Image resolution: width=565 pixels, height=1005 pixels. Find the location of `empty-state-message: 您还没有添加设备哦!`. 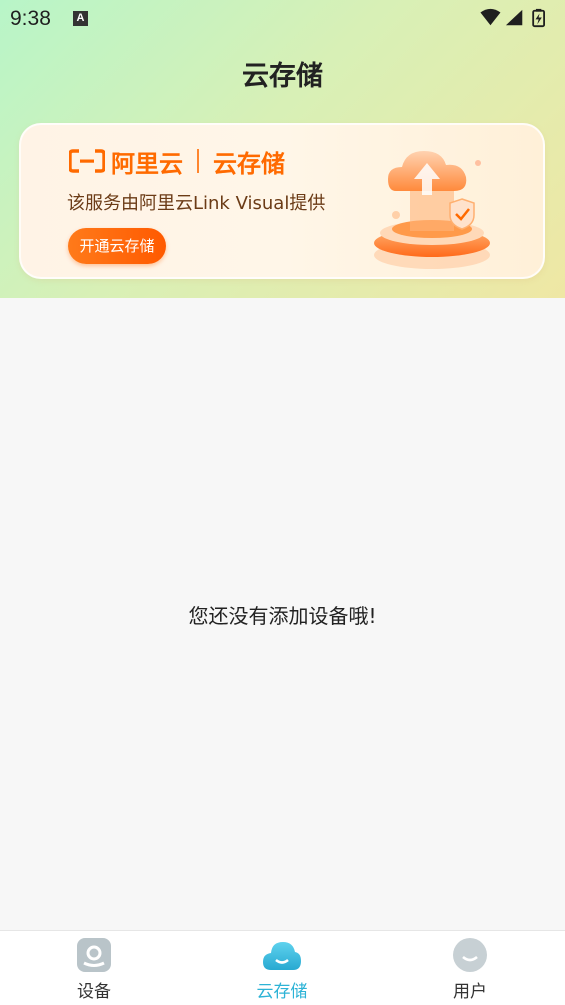

empty-state-message: 您还没有添加设备哦! is located at coordinates (282, 616).